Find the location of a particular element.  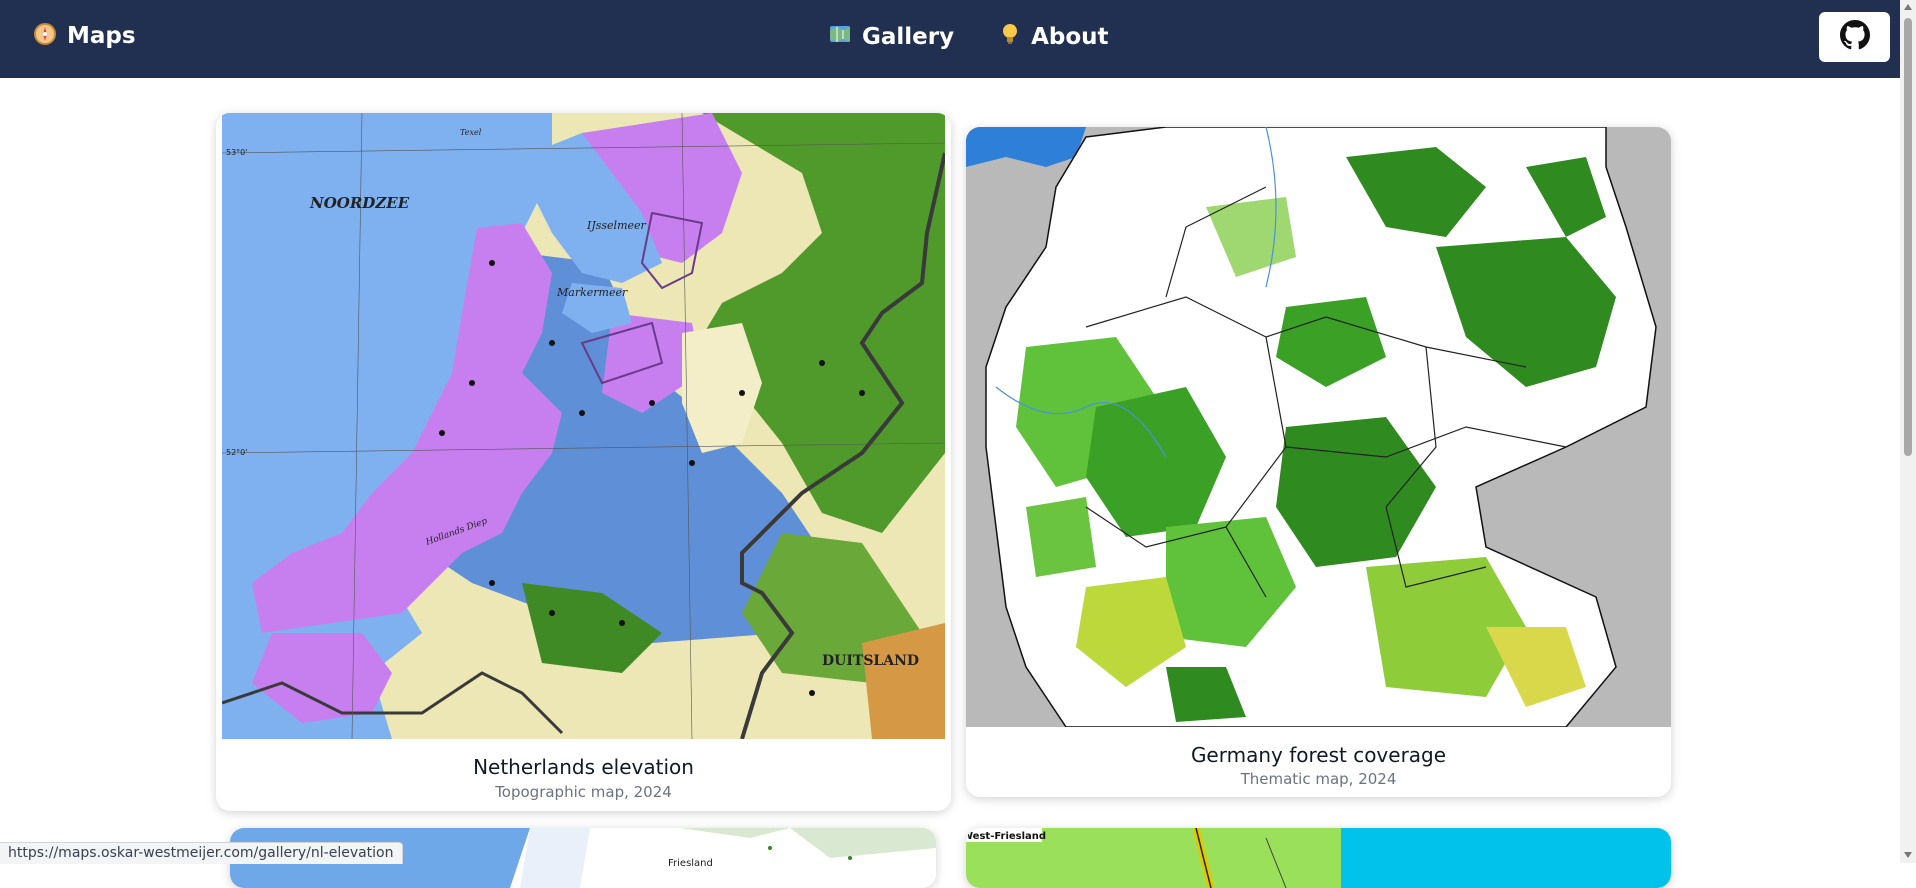

map-label-duitsland: DUITSLAND is located at coordinates (870, 661).